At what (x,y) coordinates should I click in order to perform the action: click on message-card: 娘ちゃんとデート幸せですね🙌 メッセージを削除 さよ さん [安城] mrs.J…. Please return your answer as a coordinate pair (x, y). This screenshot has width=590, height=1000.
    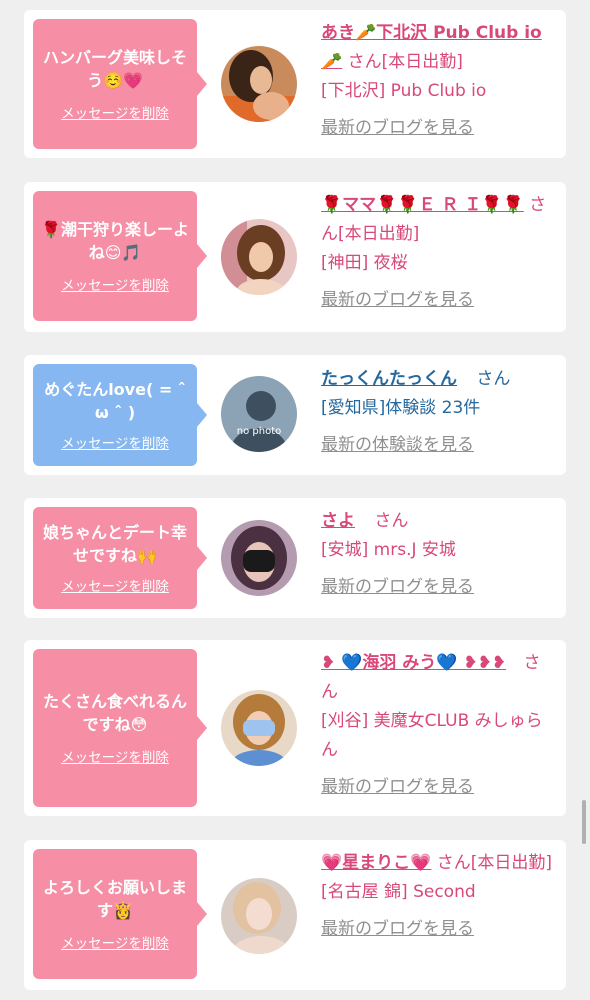
    Looking at the image, I should click on (295, 558).